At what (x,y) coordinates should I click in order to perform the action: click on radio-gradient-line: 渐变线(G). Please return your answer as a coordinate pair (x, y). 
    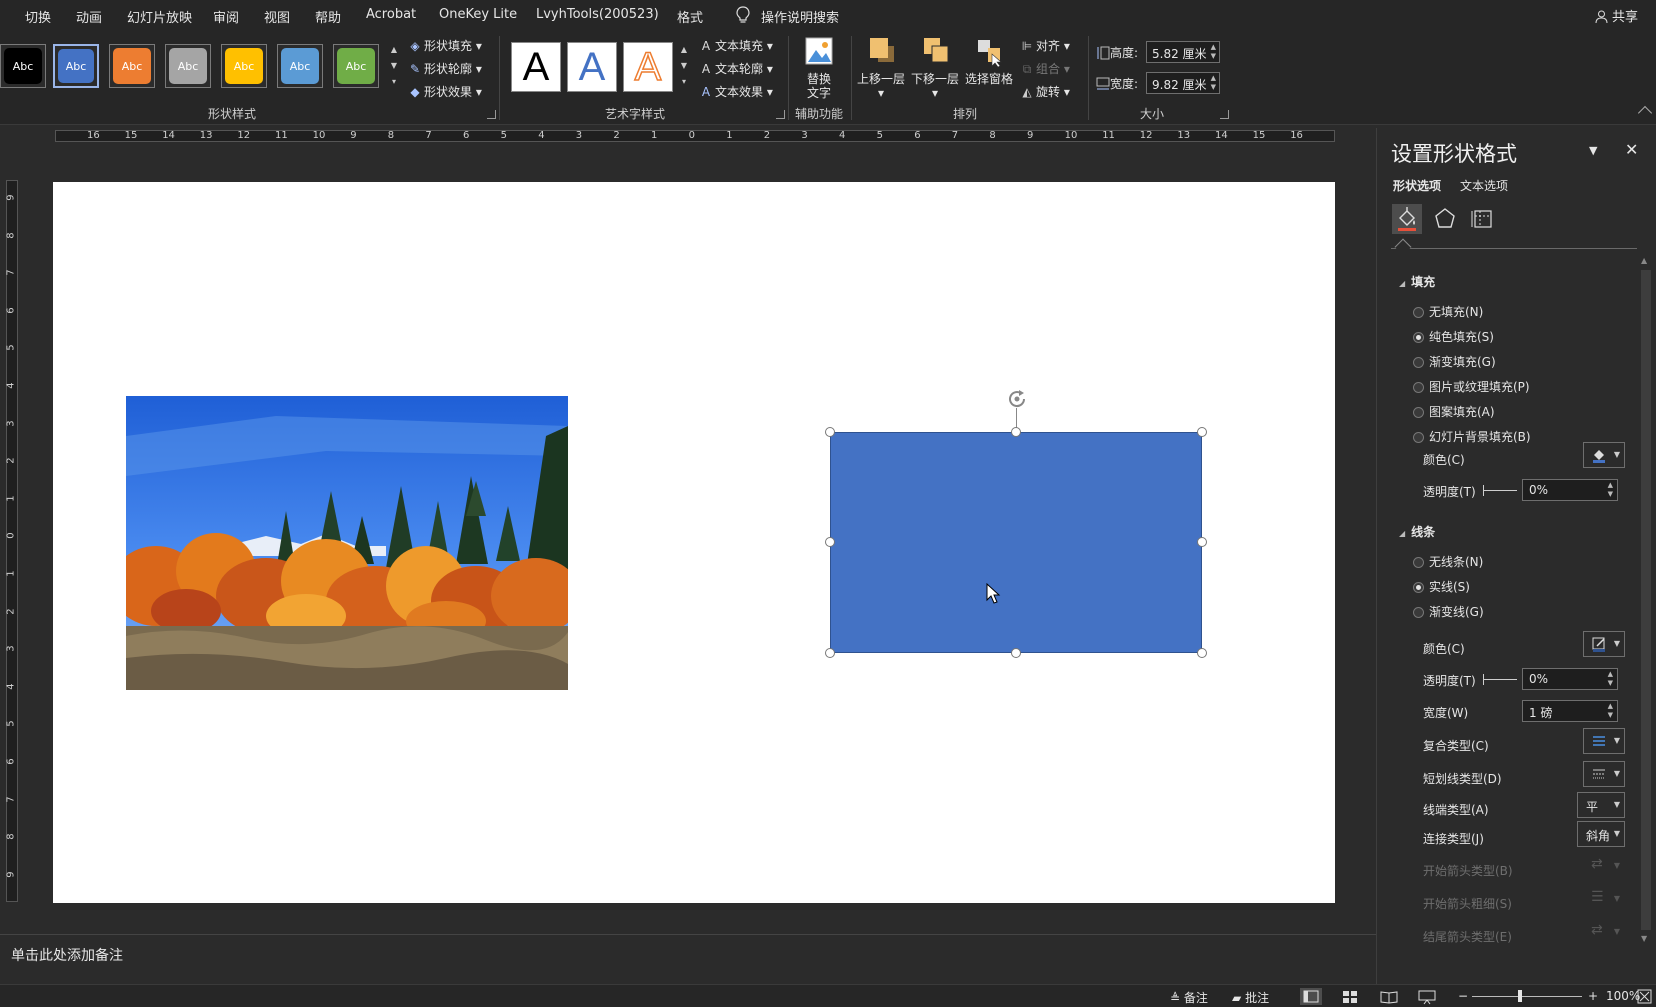
    Looking at the image, I should click on (1448, 611).